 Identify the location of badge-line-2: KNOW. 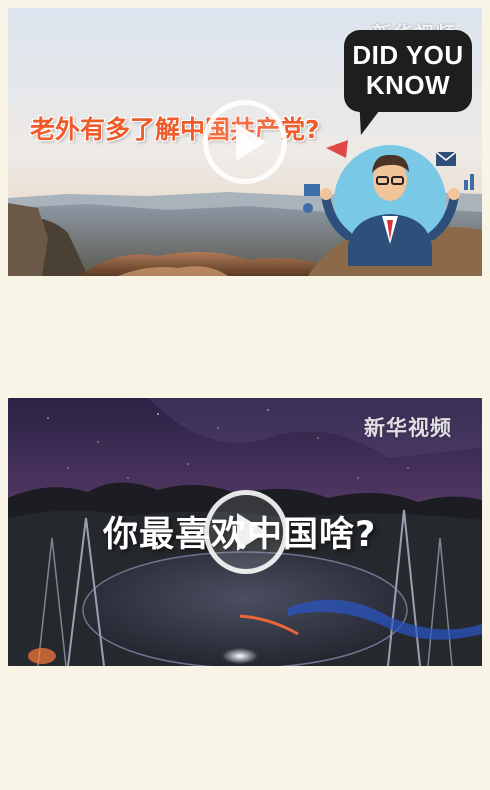
(408, 85).